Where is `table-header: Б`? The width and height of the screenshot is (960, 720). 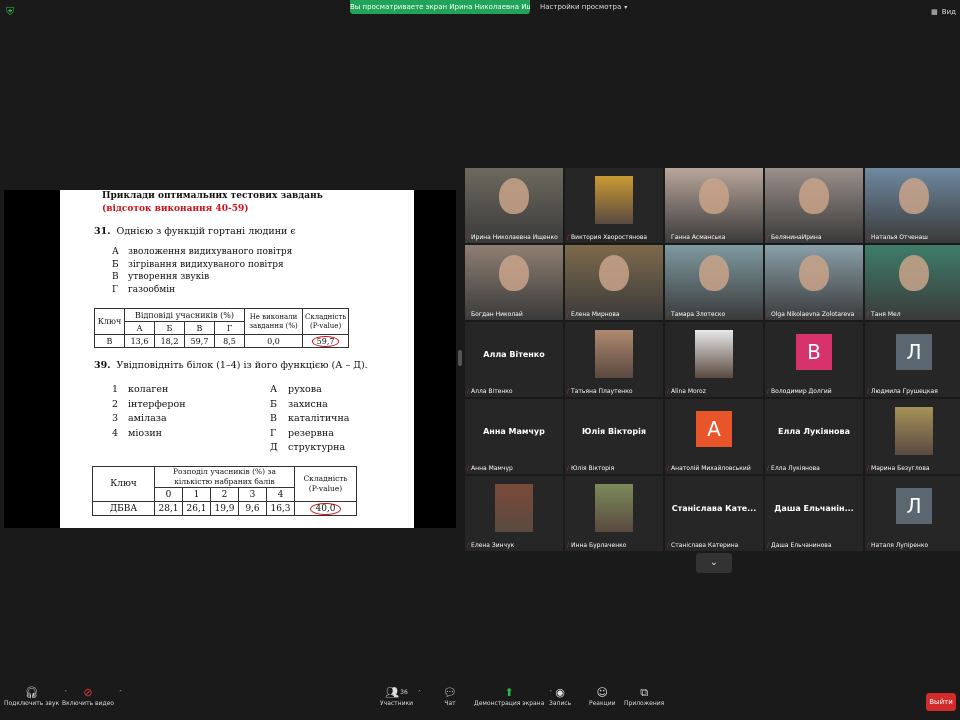 table-header: Б is located at coordinates (169, 328).